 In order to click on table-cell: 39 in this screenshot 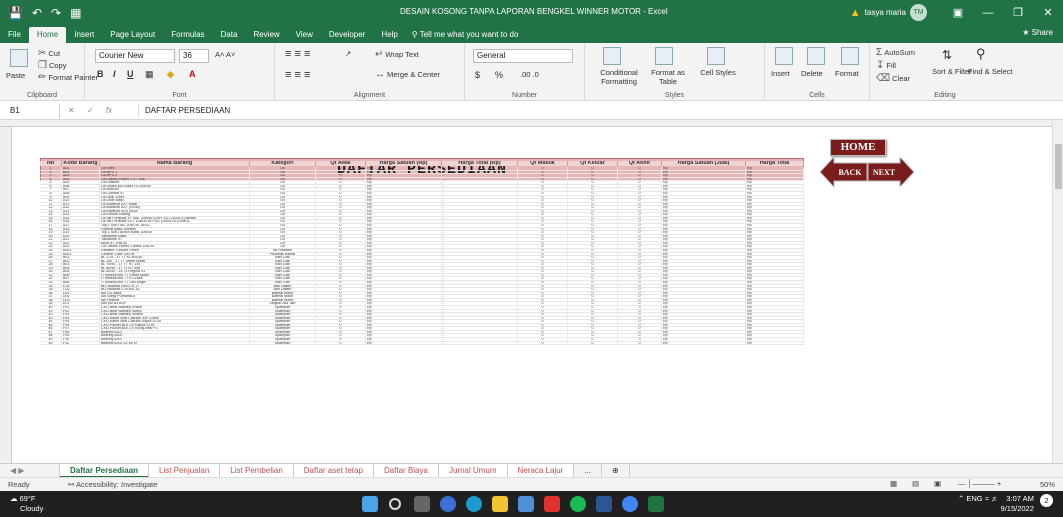, I will do `click(51, 303)`.